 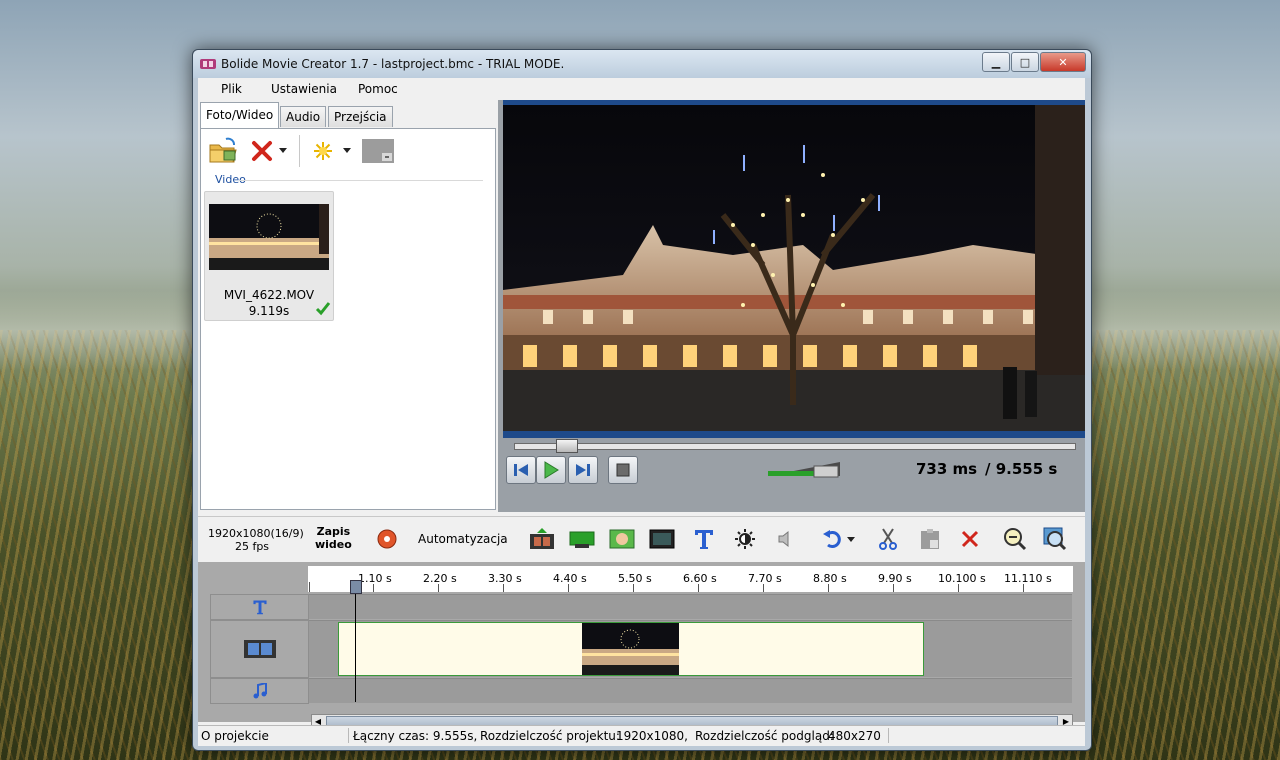 What do you see at coordinates (415, 736) in the screenshot?
I see `total-duration: Łączny czas: 9.555s,` at bounding box center [415, 736].